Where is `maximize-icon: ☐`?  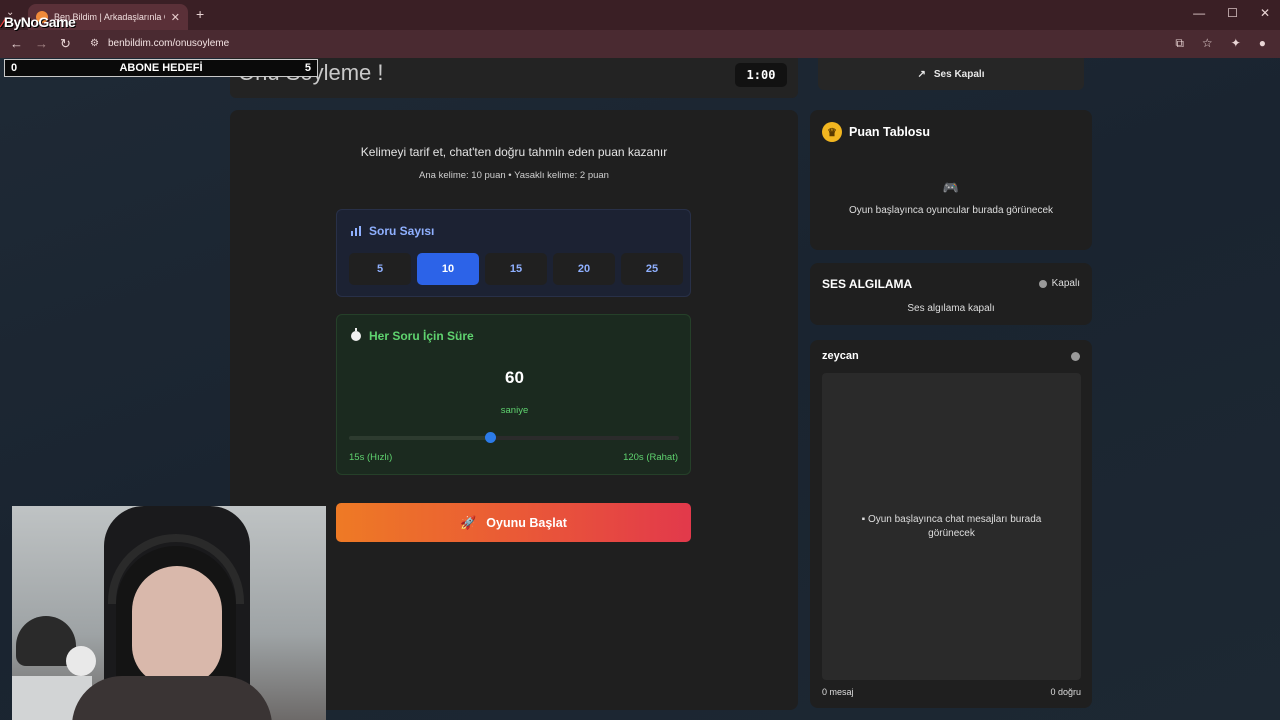 maximize-icon: ☐ is located at coordinates (1232, 13).